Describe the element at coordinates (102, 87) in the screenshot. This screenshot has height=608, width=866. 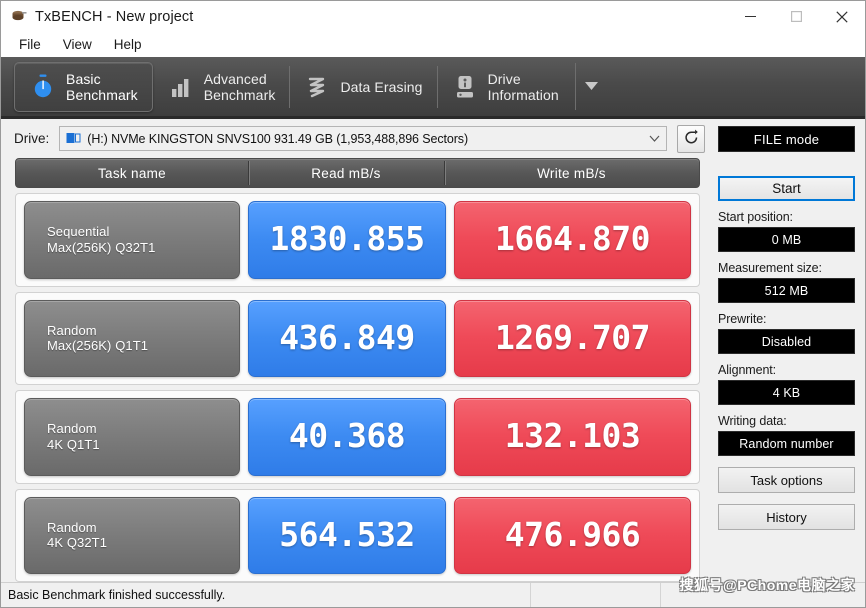
I see `tab-label-basic-benchmark: Basic Benchmark` at that location.